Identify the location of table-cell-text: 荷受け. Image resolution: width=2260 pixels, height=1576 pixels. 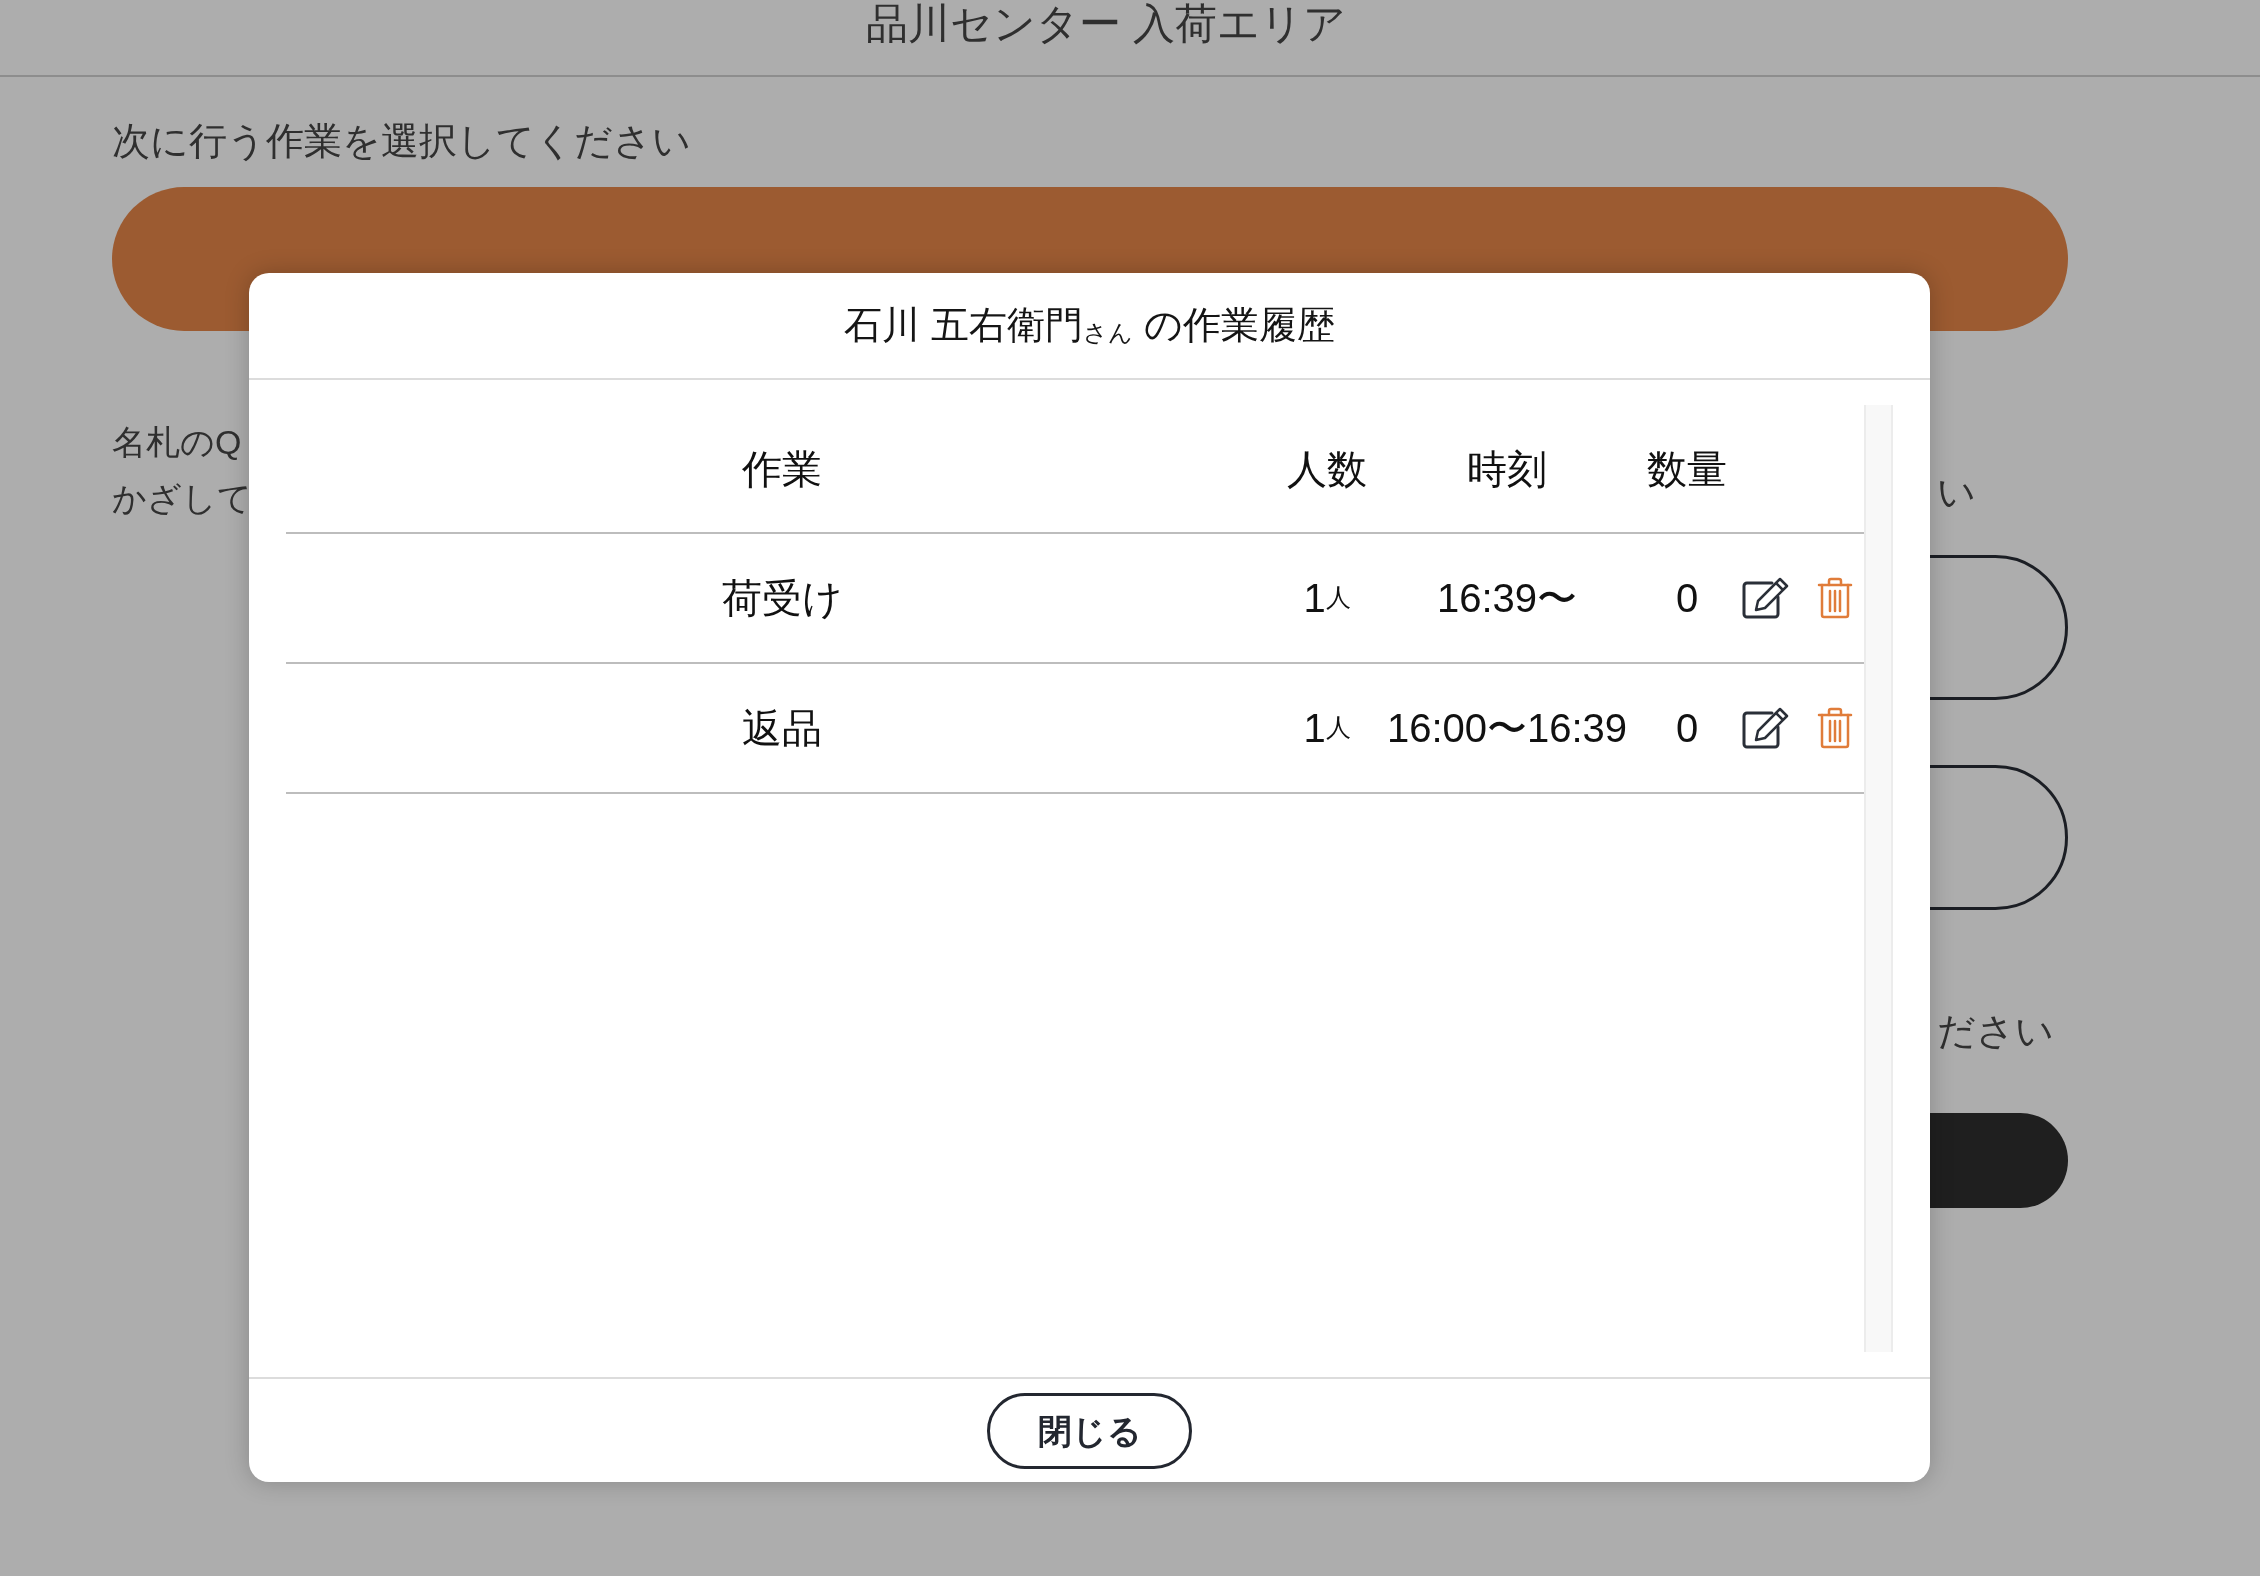
(782, 598).